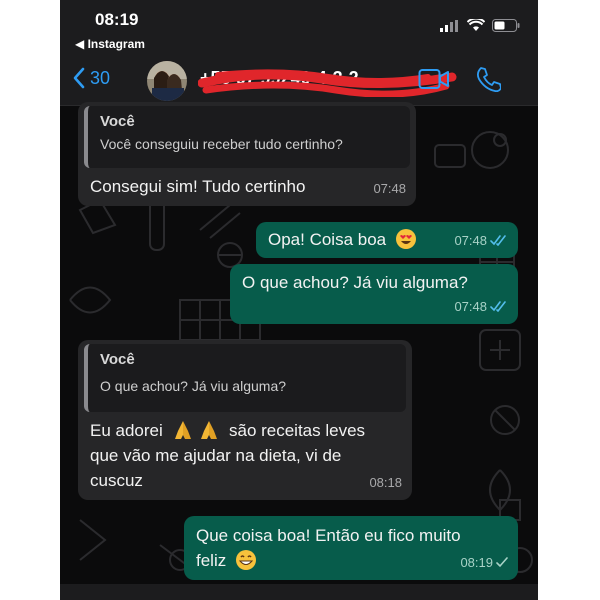 This screenshot has width=600, height=600. What do you see at coordinates (449, 25) in the screenshot?
I see `signal-icon` at bounding box center [449, 25].